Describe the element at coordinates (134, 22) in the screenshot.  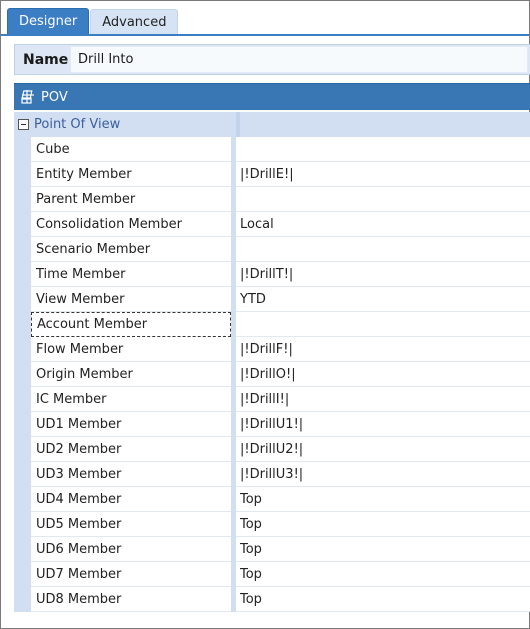
I see `tab-advanced: Advanced` at that location.